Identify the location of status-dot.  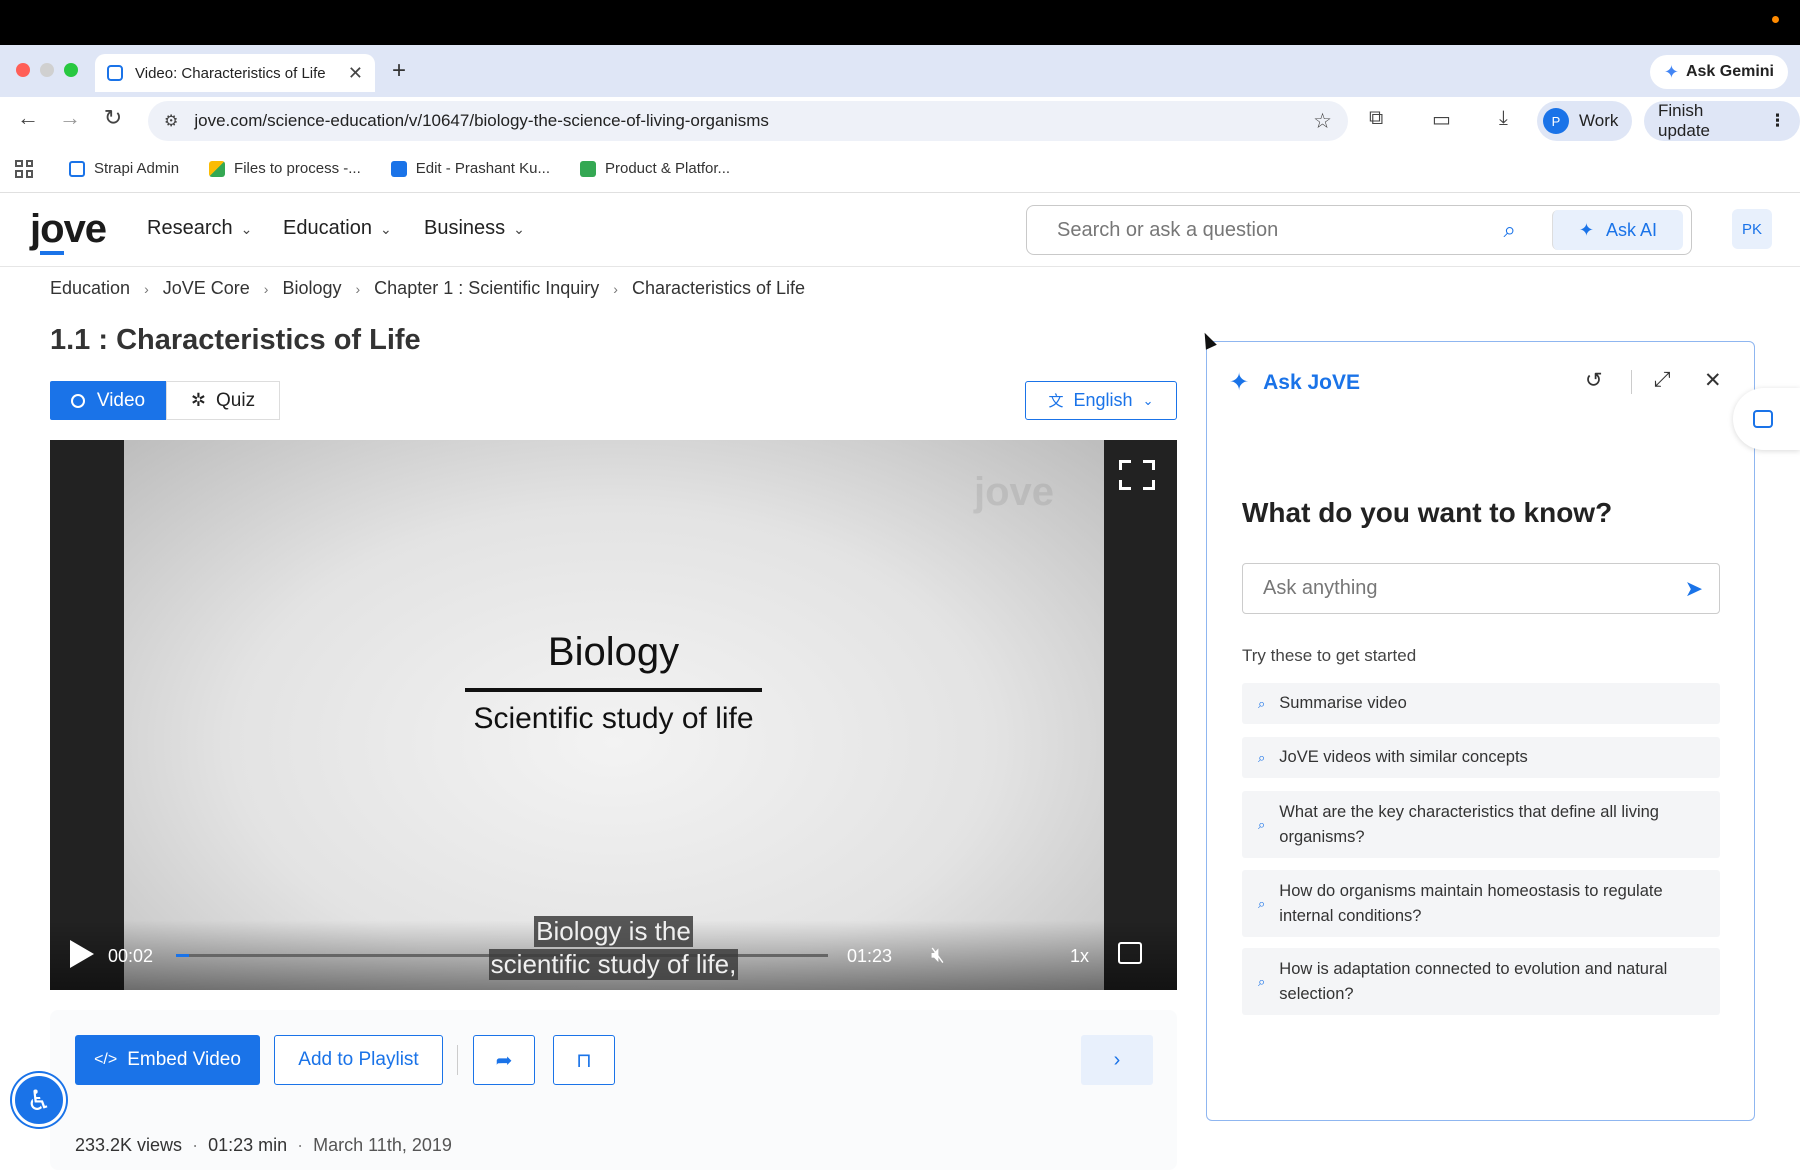
(1775, 19).